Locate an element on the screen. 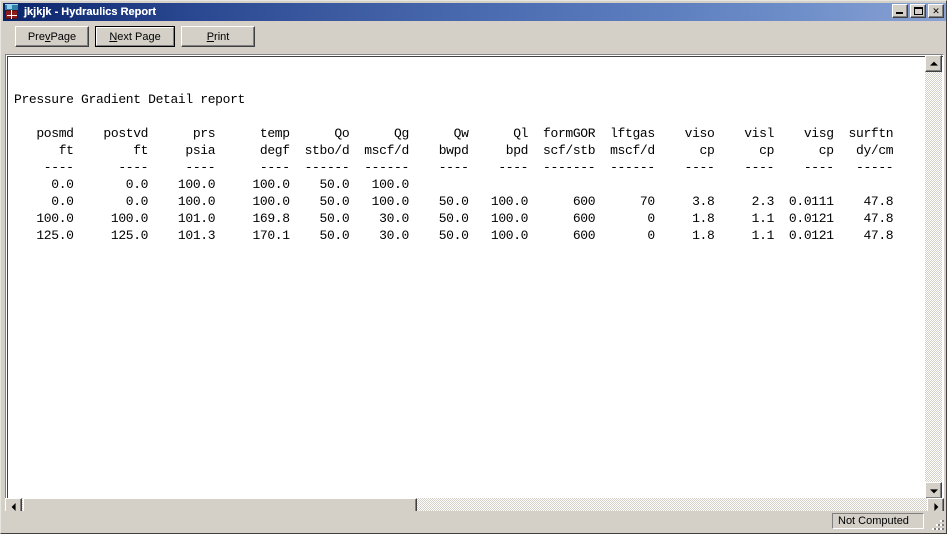 Image resolution: width=947 pixels, height=534 pixels. window-controls: ✕ is located at coordinates (918, 11).